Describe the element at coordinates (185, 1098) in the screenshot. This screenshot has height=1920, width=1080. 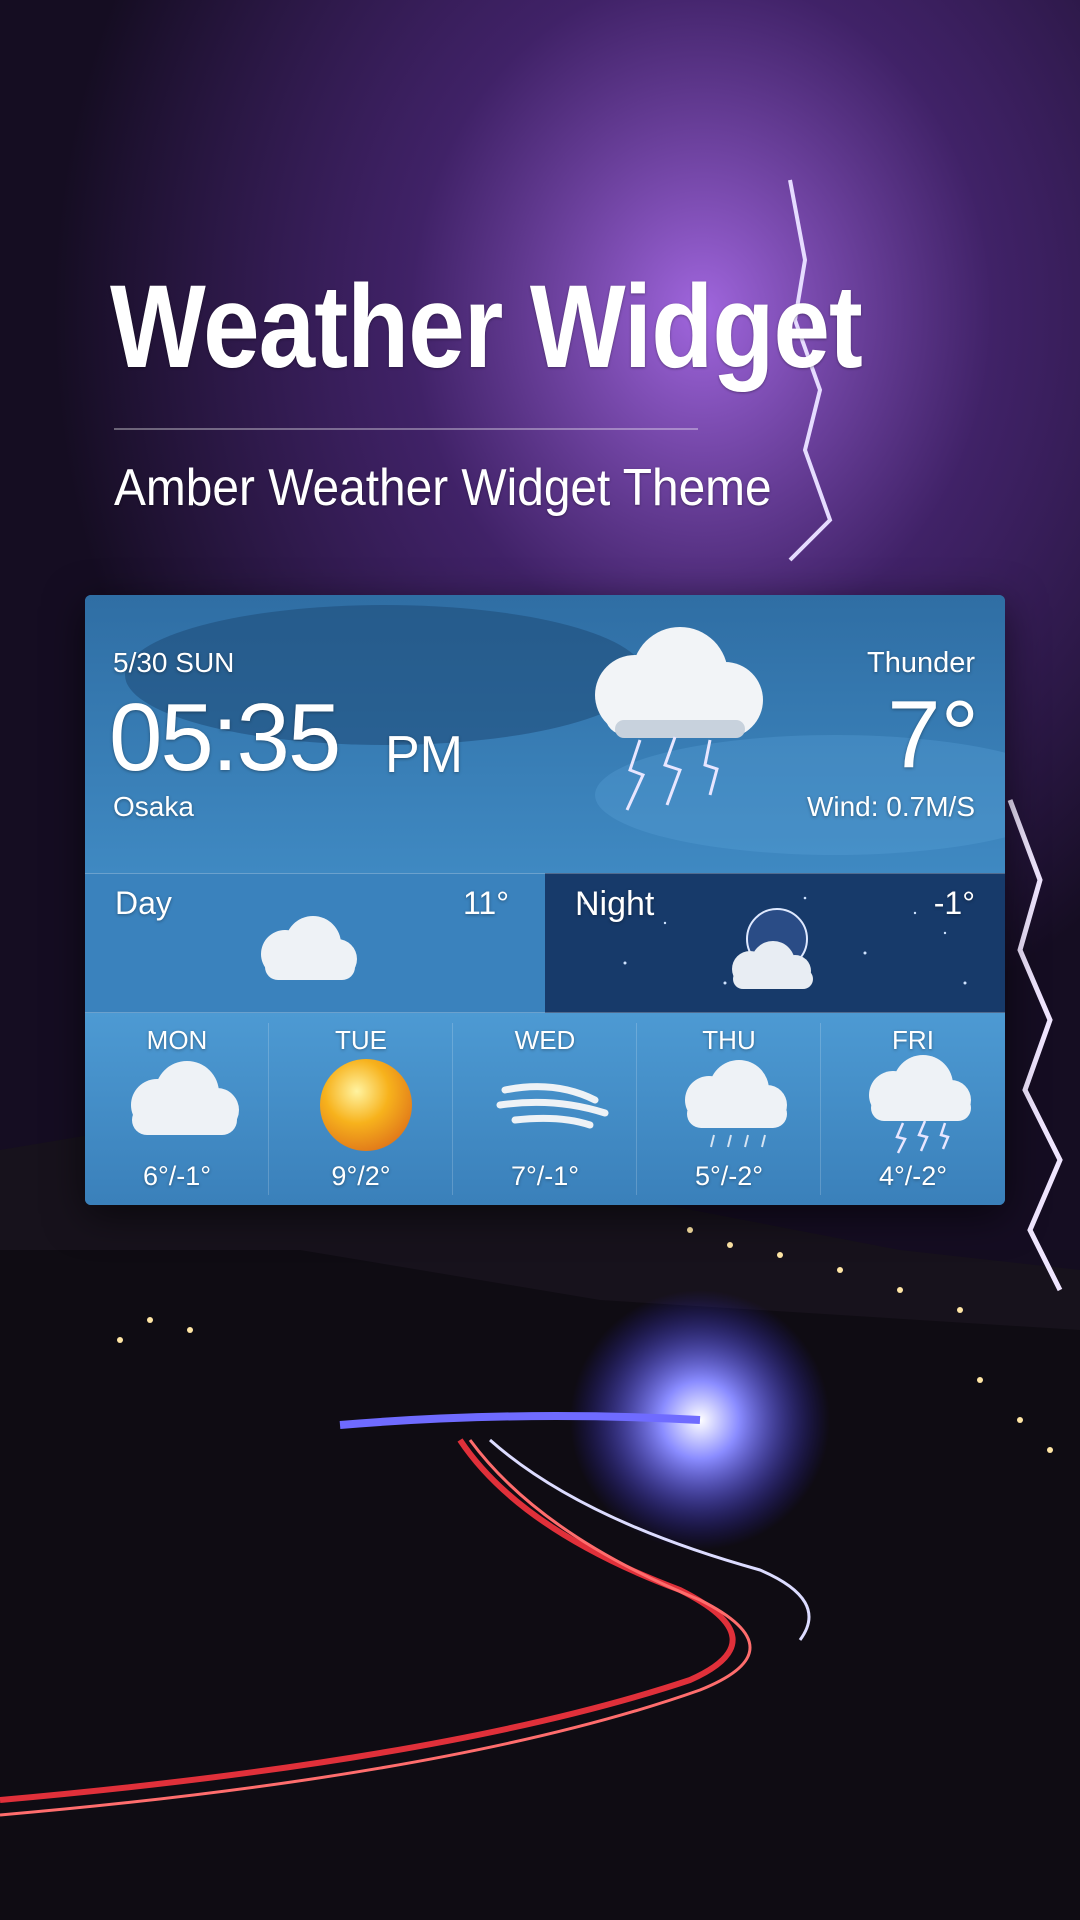
I see `cloudy-icon` at that location.